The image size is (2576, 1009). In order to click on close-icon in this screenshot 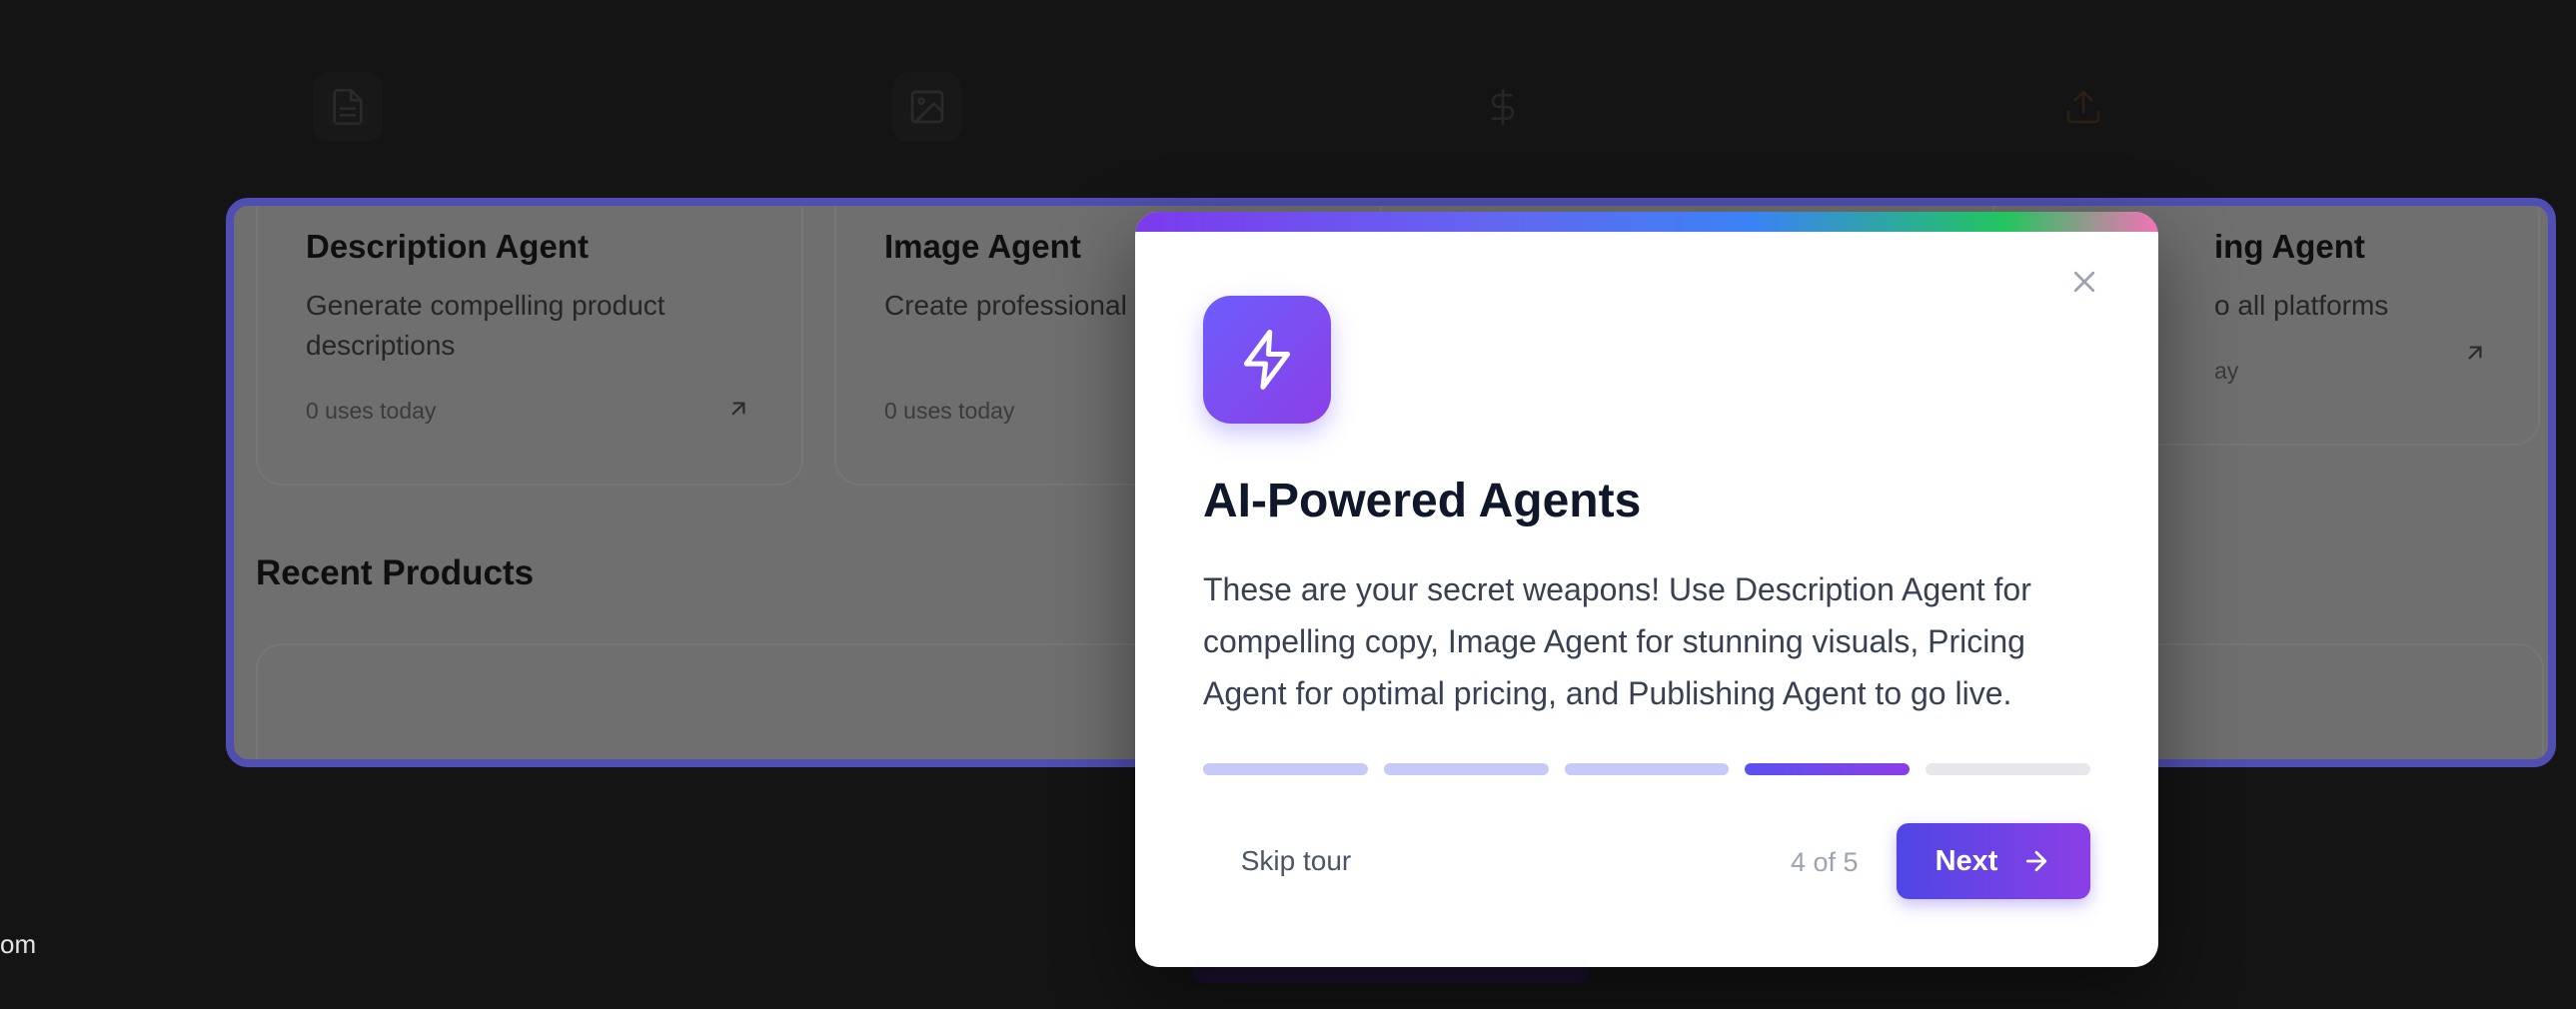, I will do `click(2084, 282)`.